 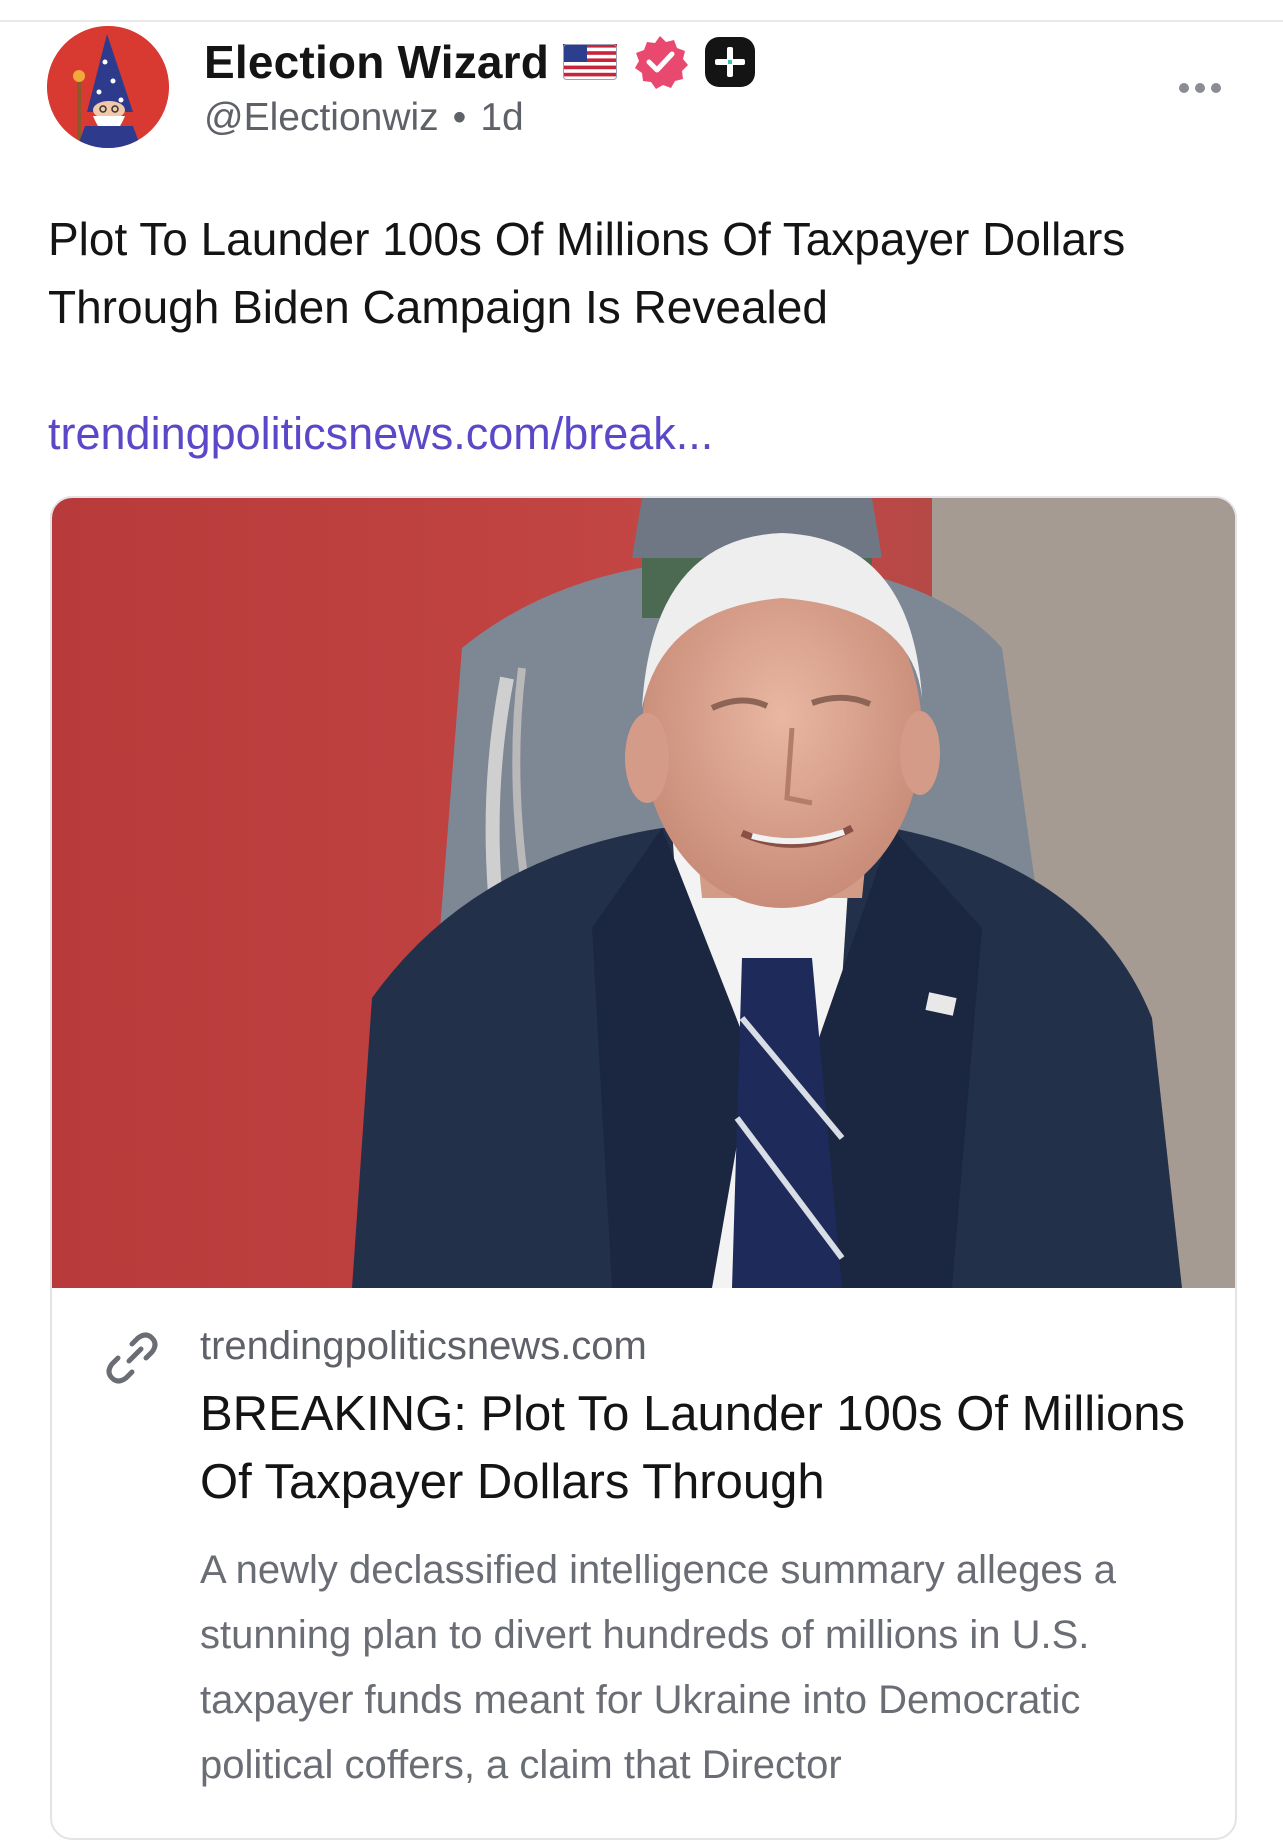 I want to click on author-handle: @Electionwiz, so click(x=321, y=118).